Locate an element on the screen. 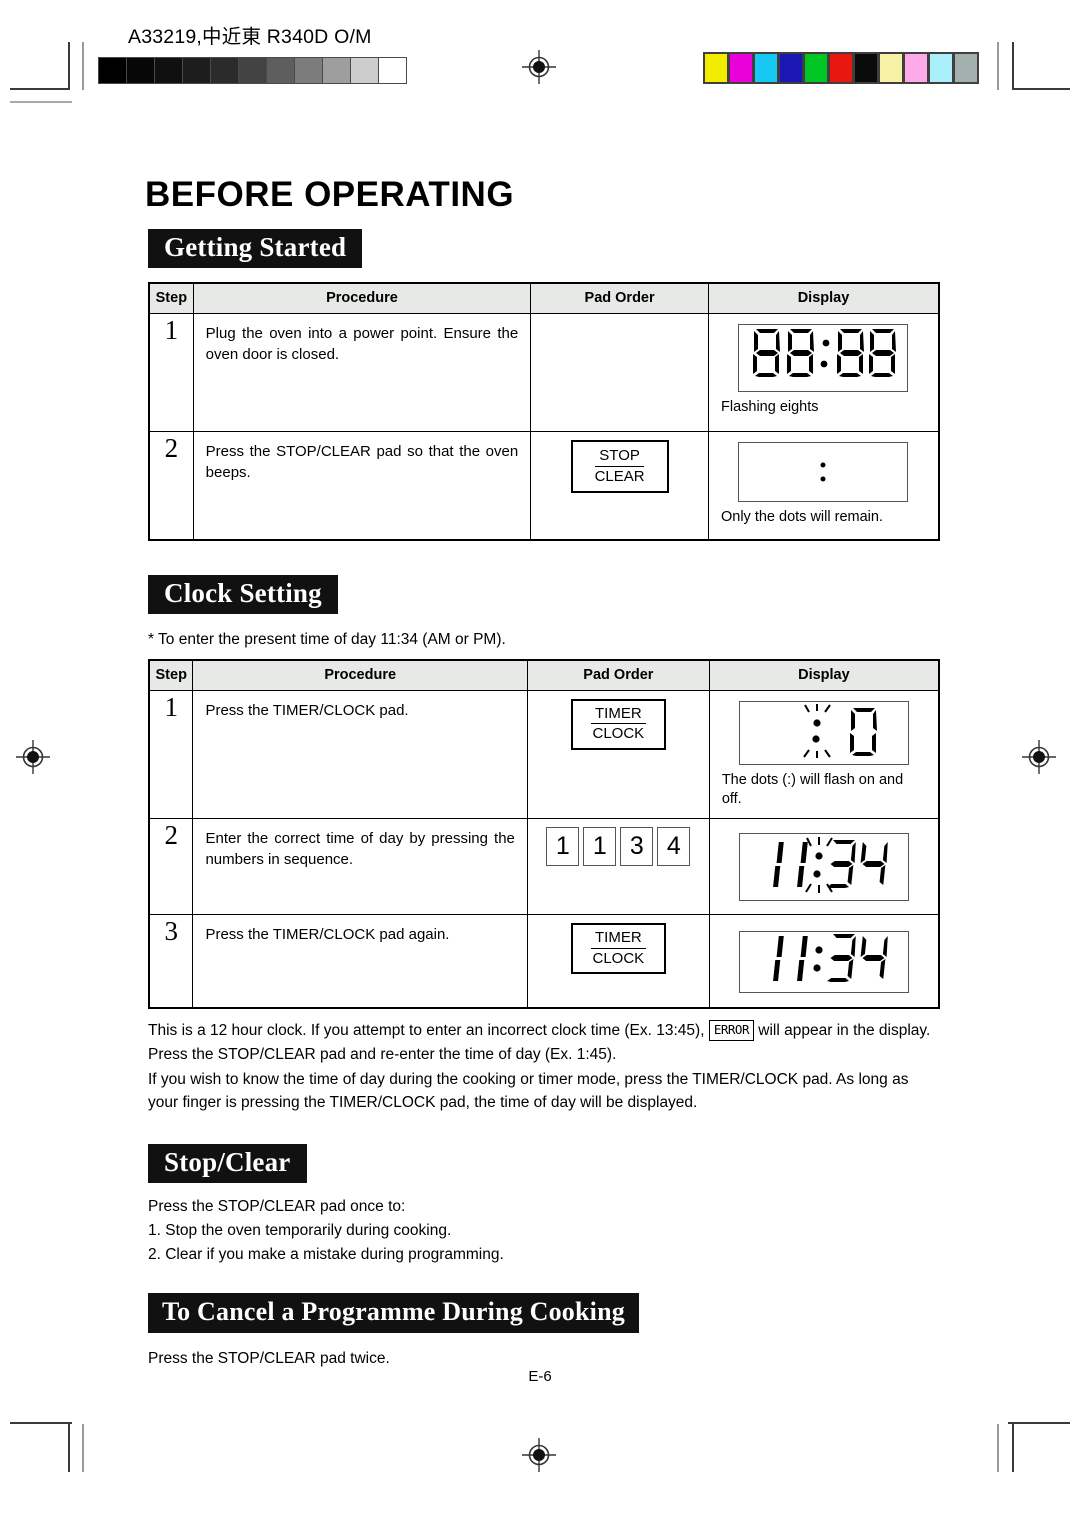  display-cell is located at coordinates (824, 866).